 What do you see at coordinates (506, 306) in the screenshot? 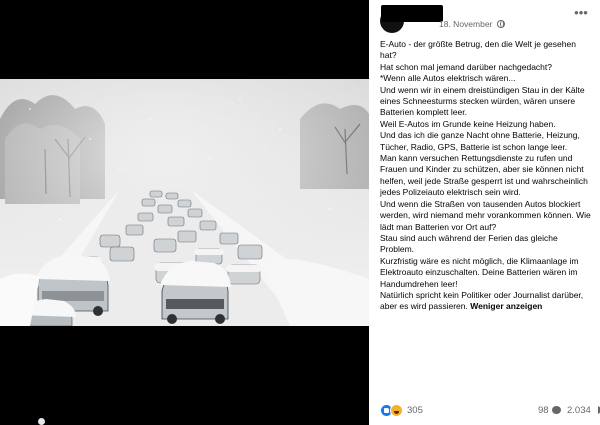
I see `see-less-link: Weniger anzeigen` at bounding box center [506, 306].